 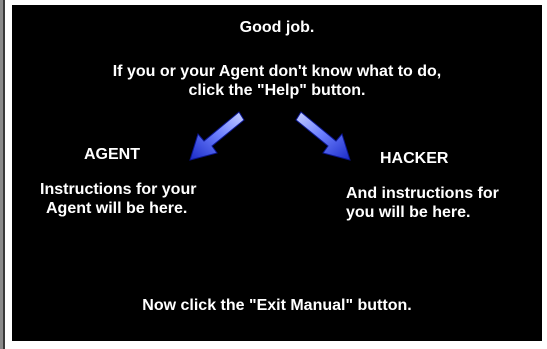 I want to click on page-title: Good job., so click(x=277, y=27).